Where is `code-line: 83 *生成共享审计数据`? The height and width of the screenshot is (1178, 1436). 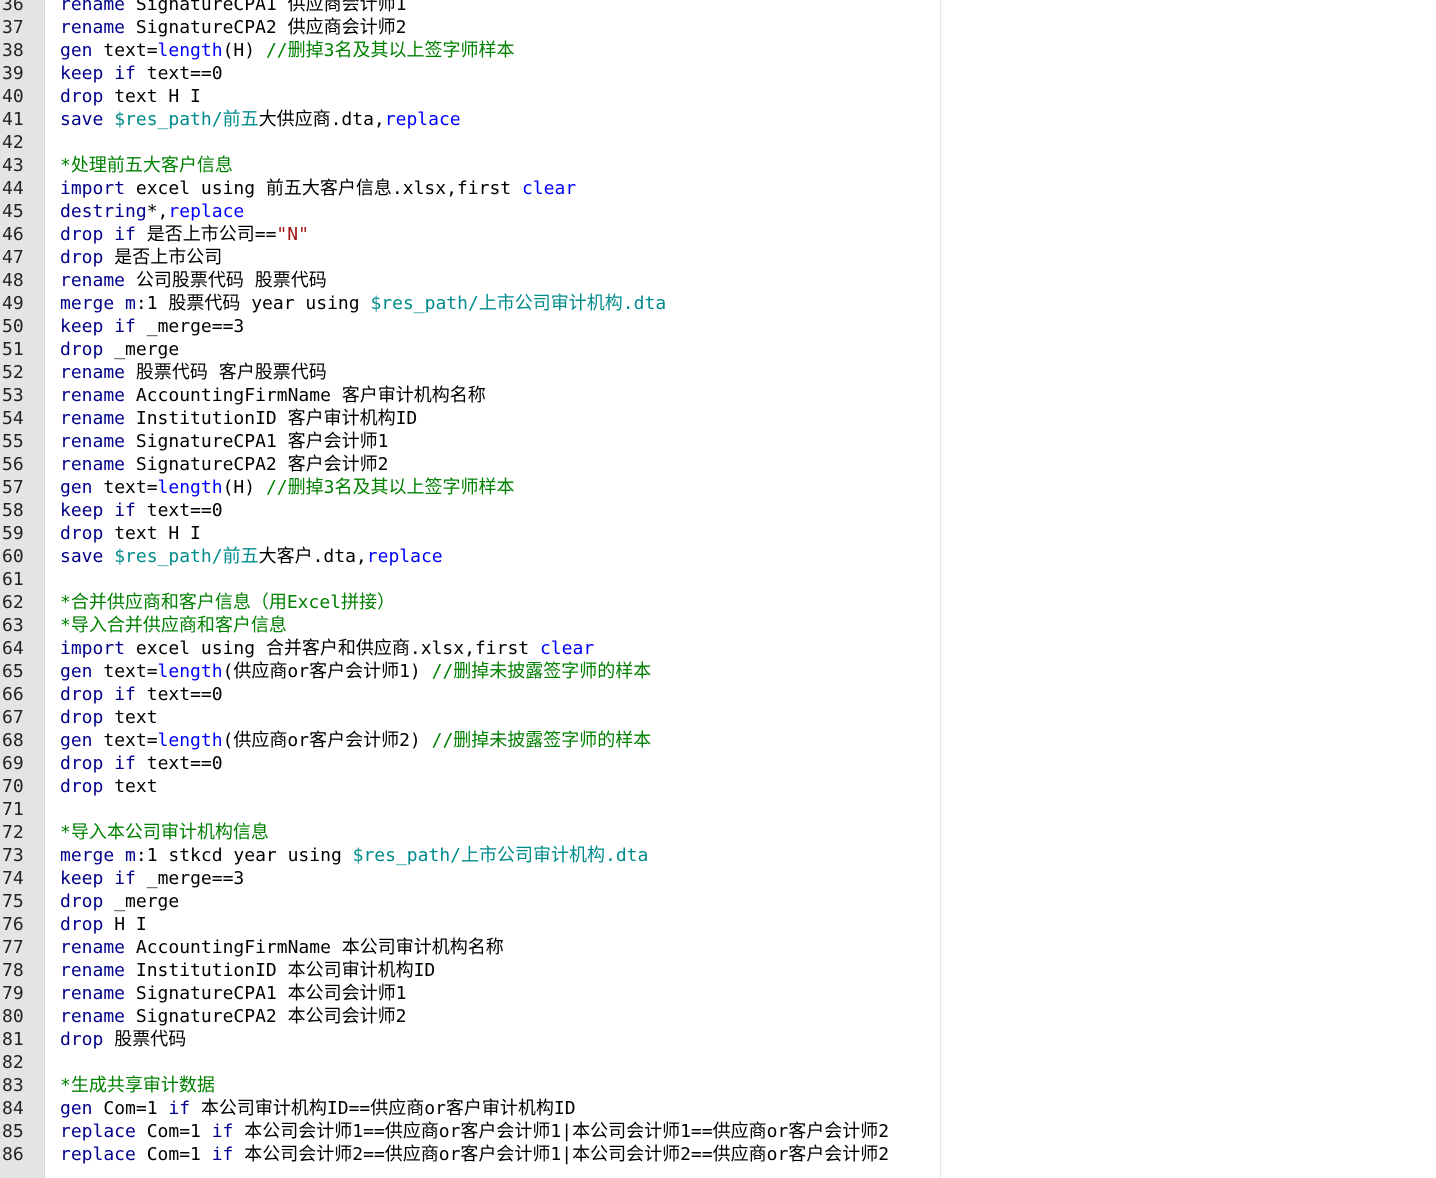
code-line: 83 *生成共享审计数据 is located at coordinates (718, 1085).